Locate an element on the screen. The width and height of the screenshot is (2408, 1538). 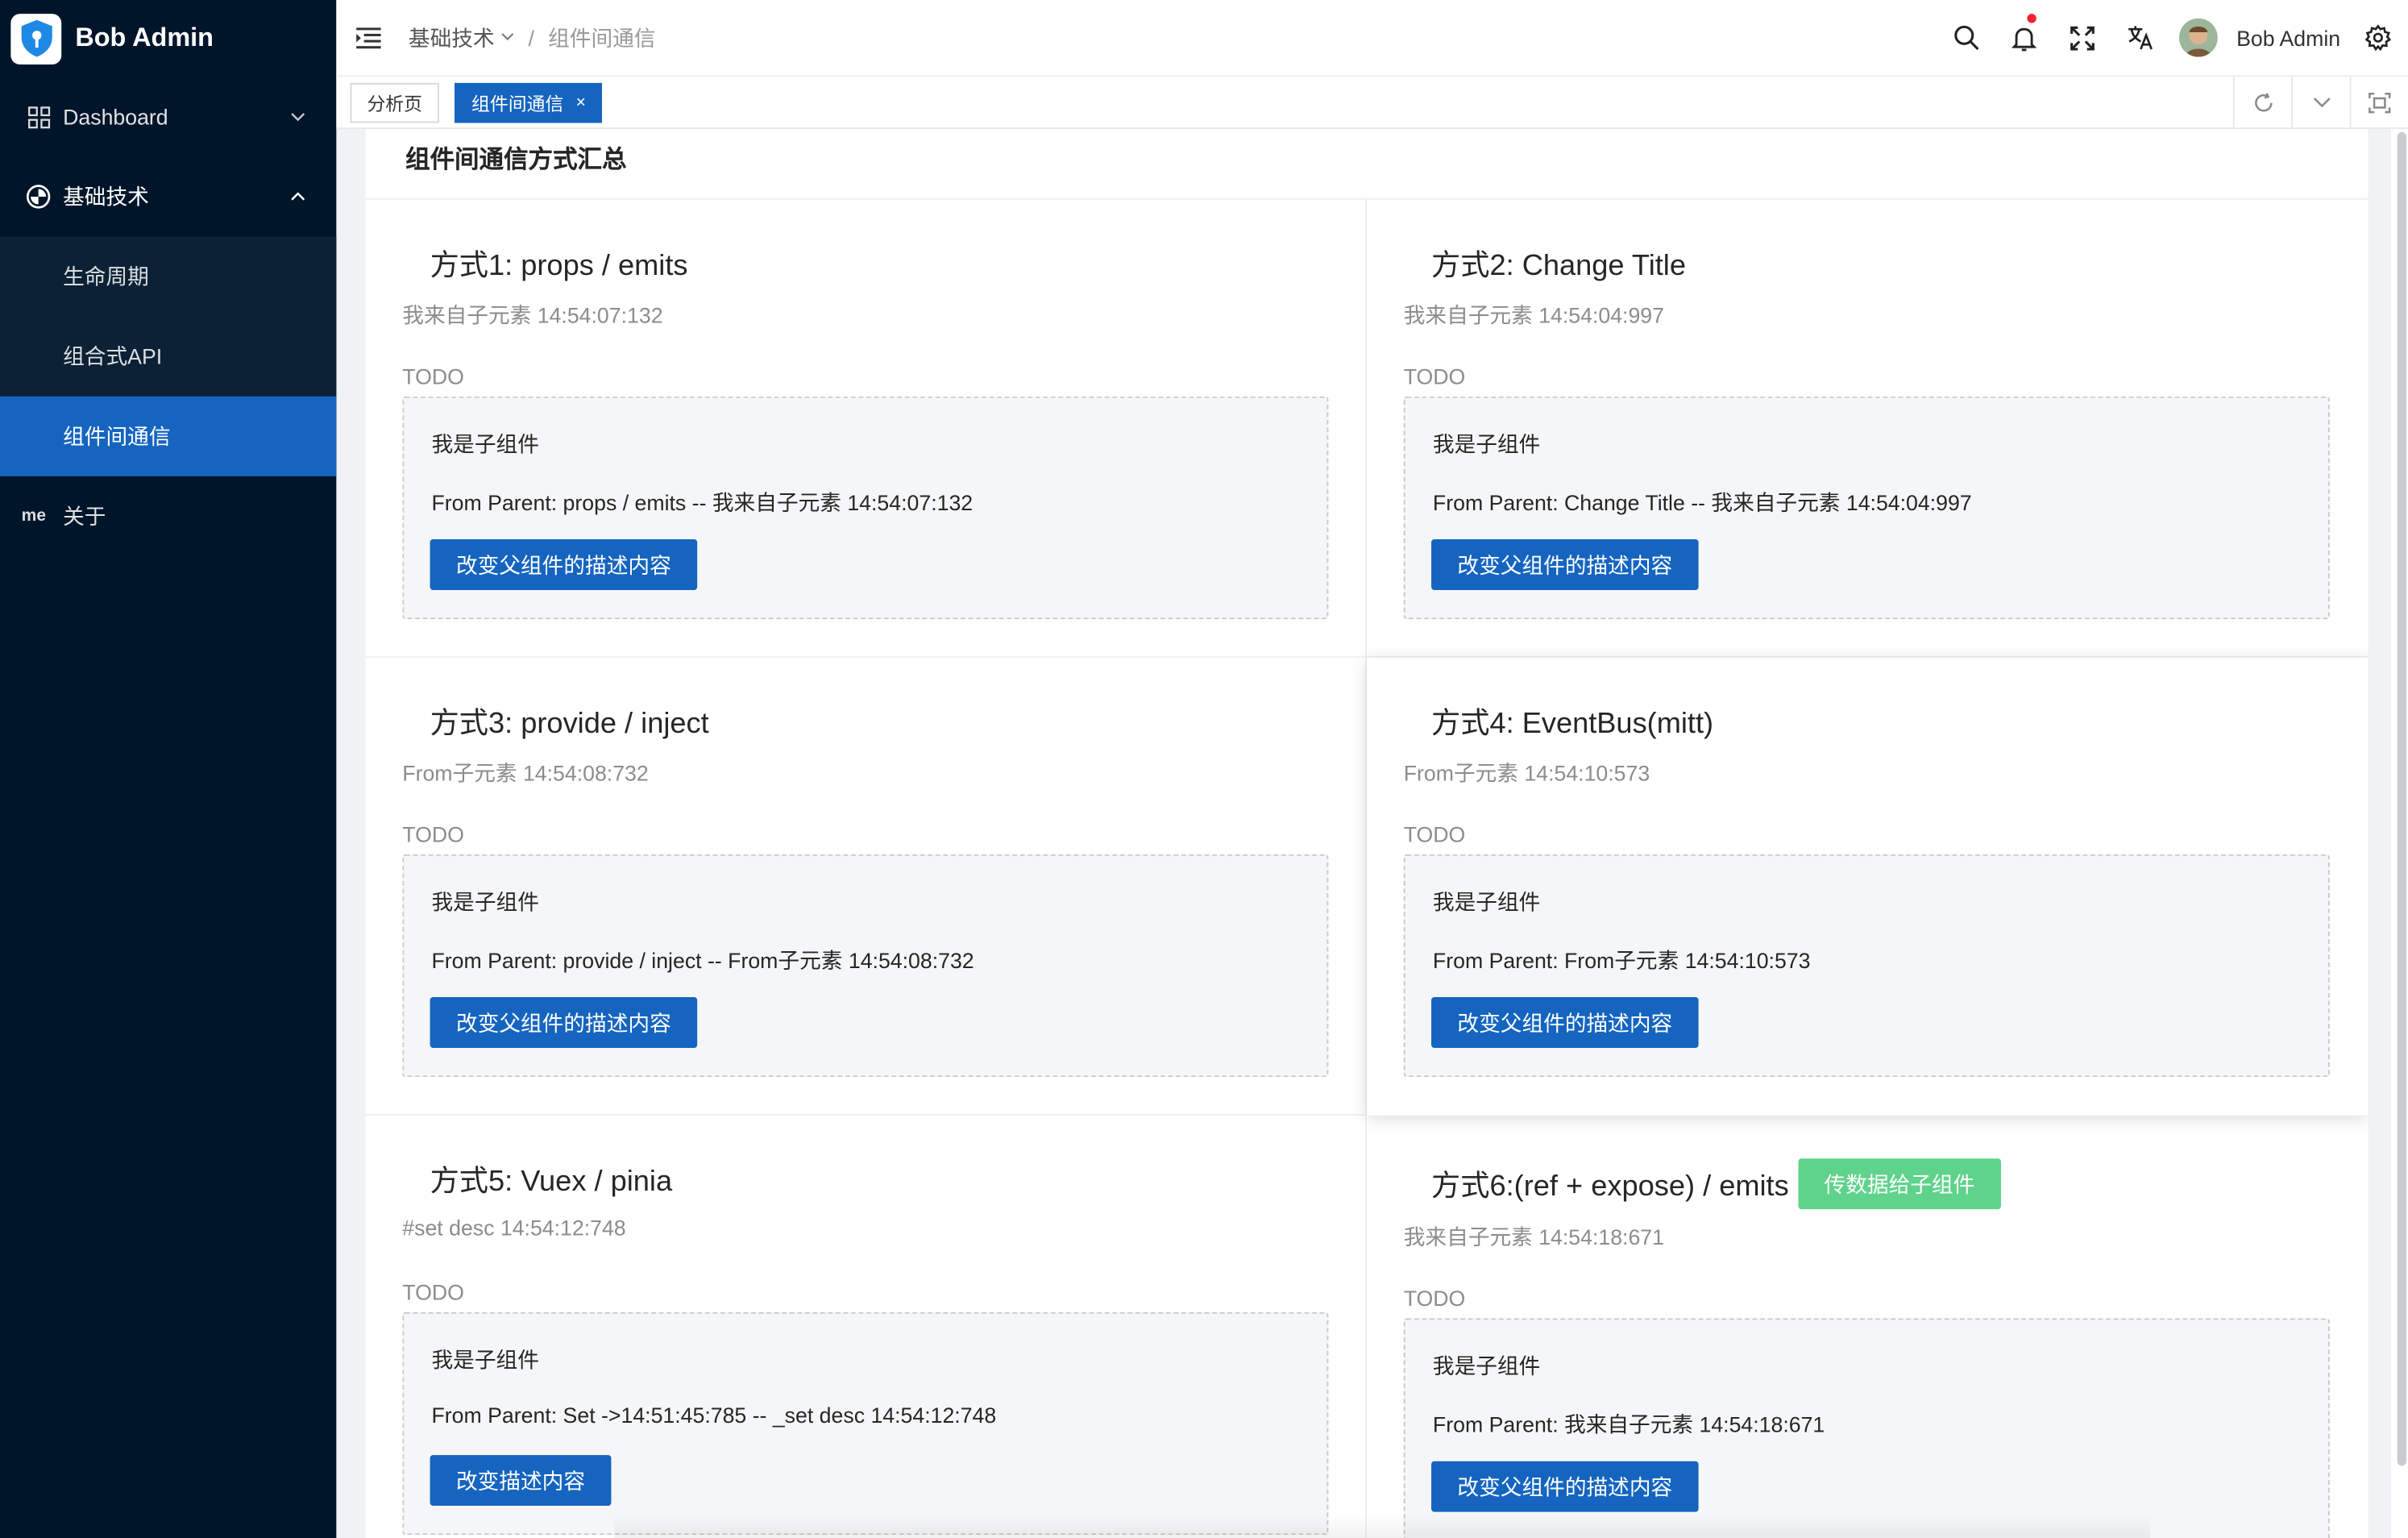
method-title-text: 方式4: EventBus(mitt) is located at coordinates (1573, 724).